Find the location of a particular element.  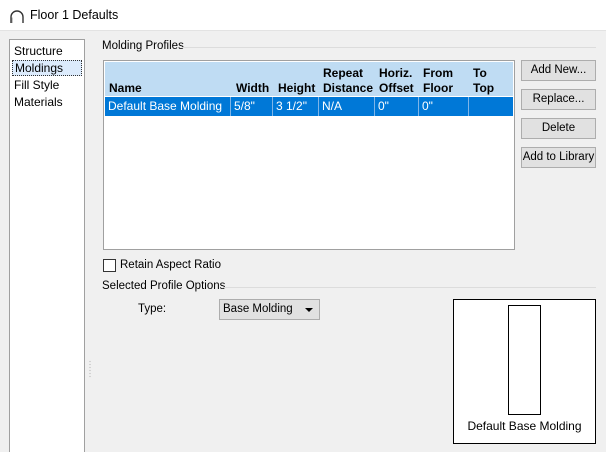

cell-repeat-distance: N/A is located at coordinates (347, 106).